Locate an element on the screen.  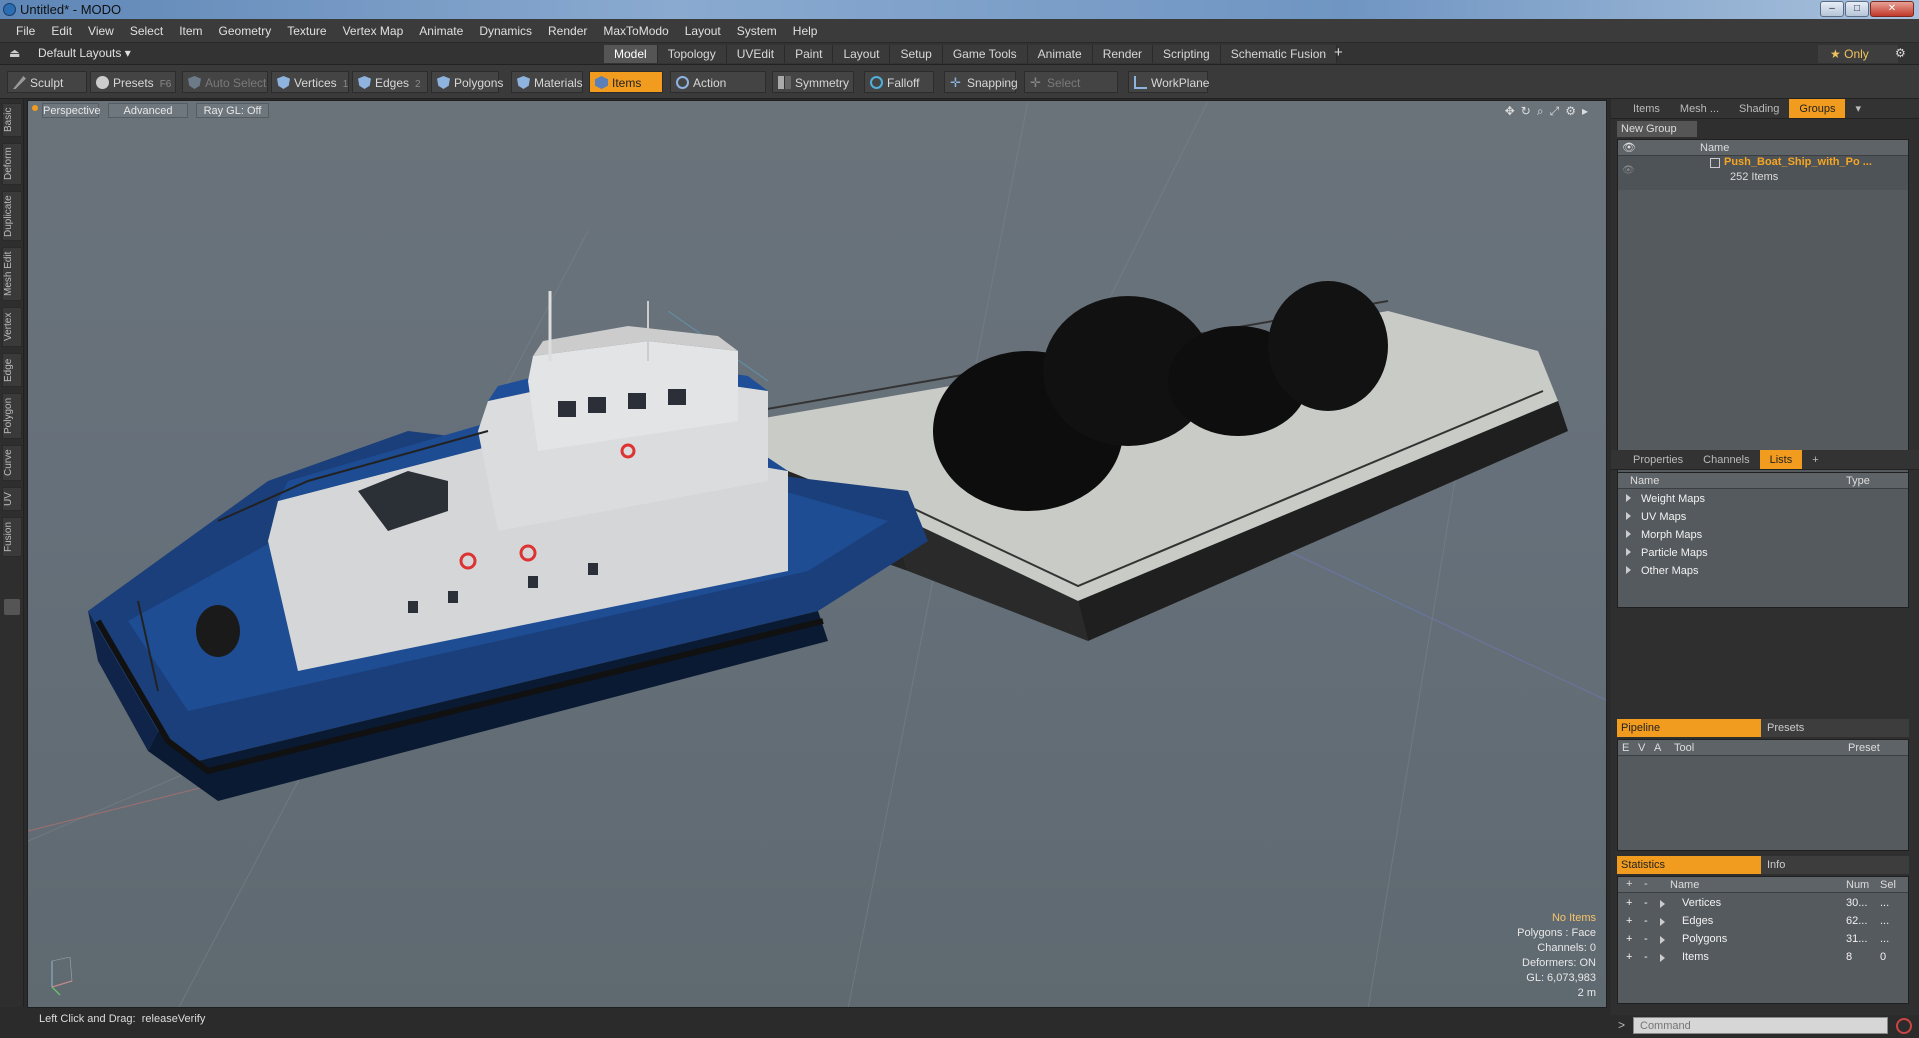
menu-render: Render is located at coordinates (567, 31).